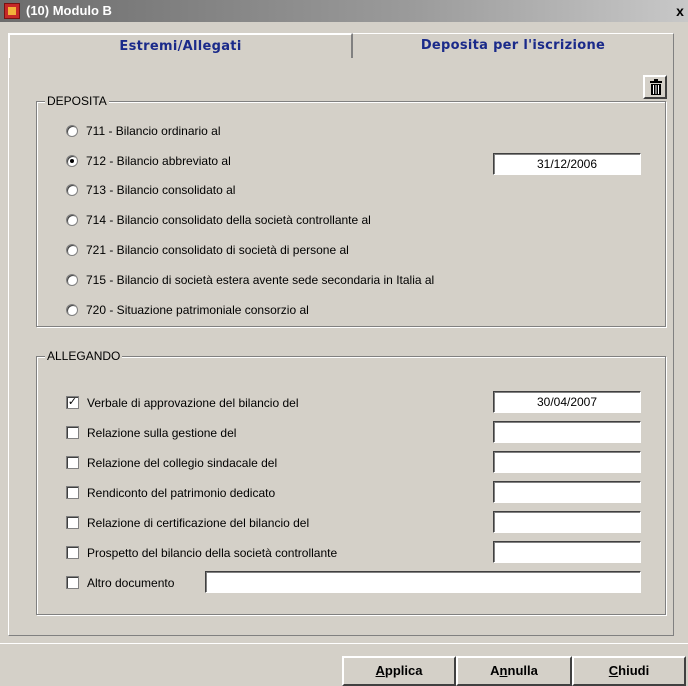 The width and height of the screenshot is (688, 686). What do you see at coordinates (567, 432) in the screenshot?
I see `date-field-relazione-gestione` at bounding box center [567, 432].